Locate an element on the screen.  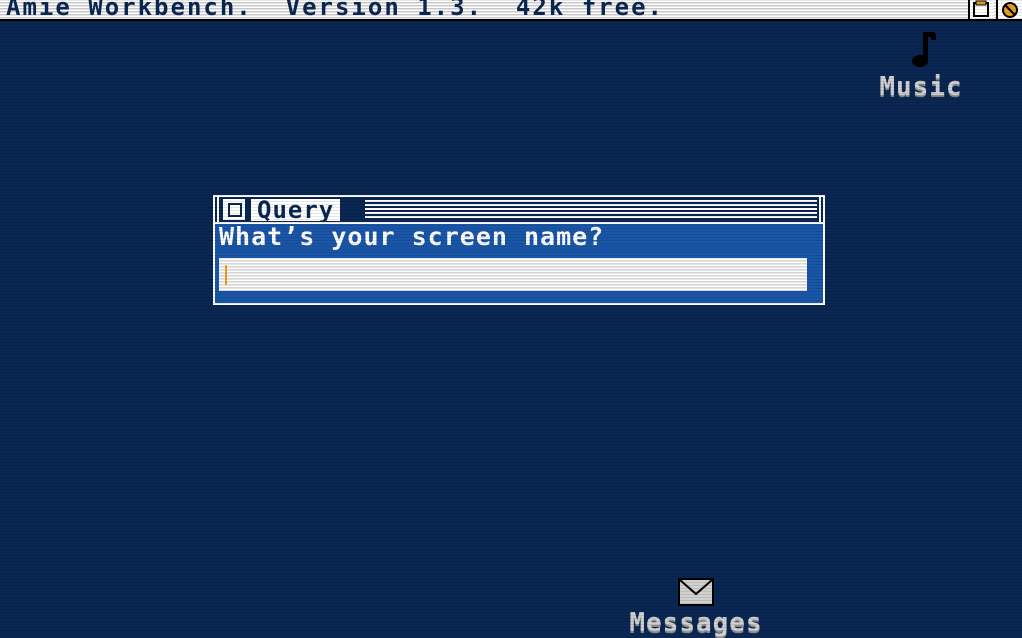
screen-title: Amie Workbench. Version 1.3. 42k free. is located at coordinates (335, 10).